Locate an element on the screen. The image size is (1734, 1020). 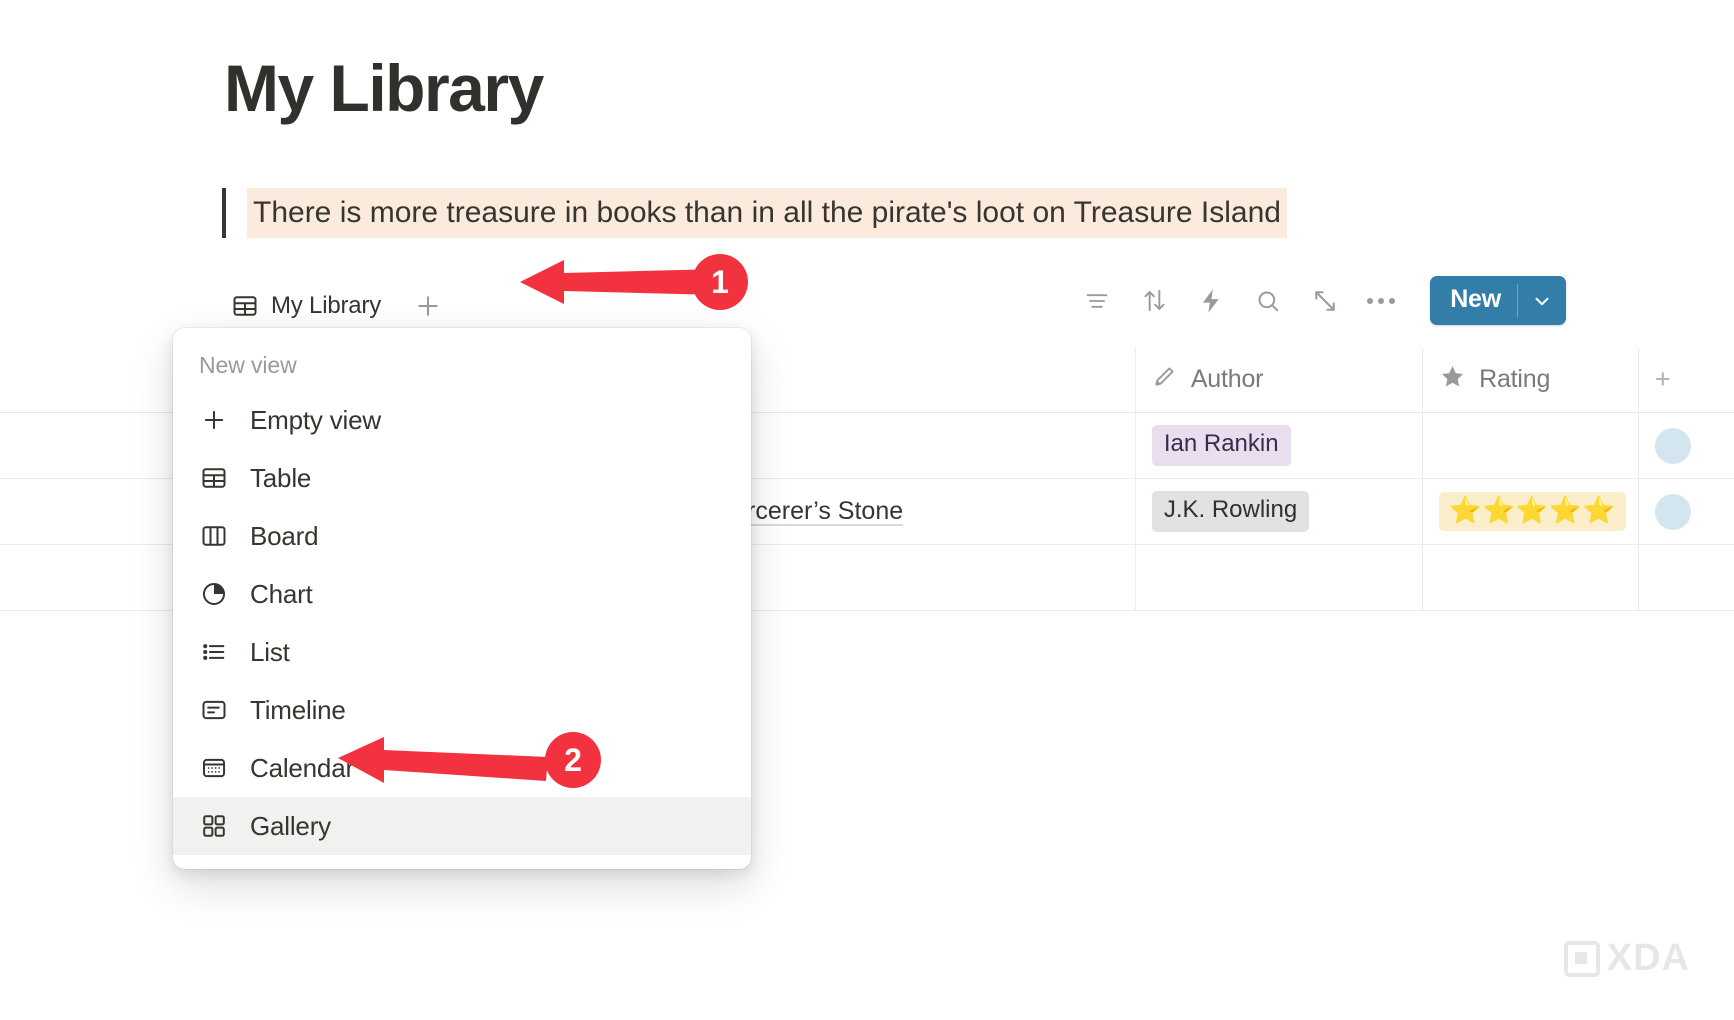
database-toolbar: New is located at coordinates (1324, 300).